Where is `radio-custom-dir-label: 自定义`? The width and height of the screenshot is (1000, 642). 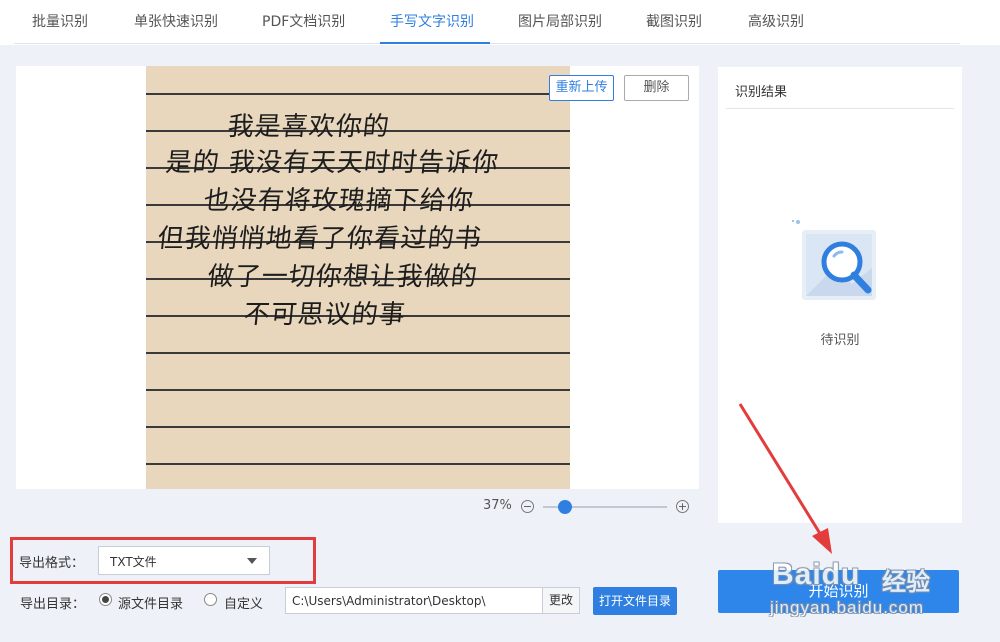 radio-custom-dir-label: 自定义 is located at coordinates (243, 602).